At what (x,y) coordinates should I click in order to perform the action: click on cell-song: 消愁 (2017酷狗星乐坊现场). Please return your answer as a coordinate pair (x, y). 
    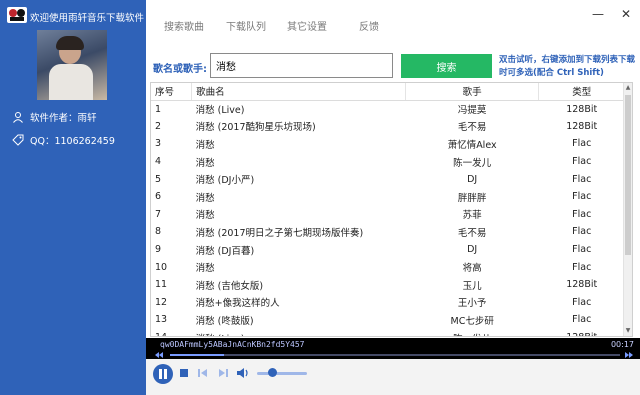
    Looking at the image, I should click on (255, 128).